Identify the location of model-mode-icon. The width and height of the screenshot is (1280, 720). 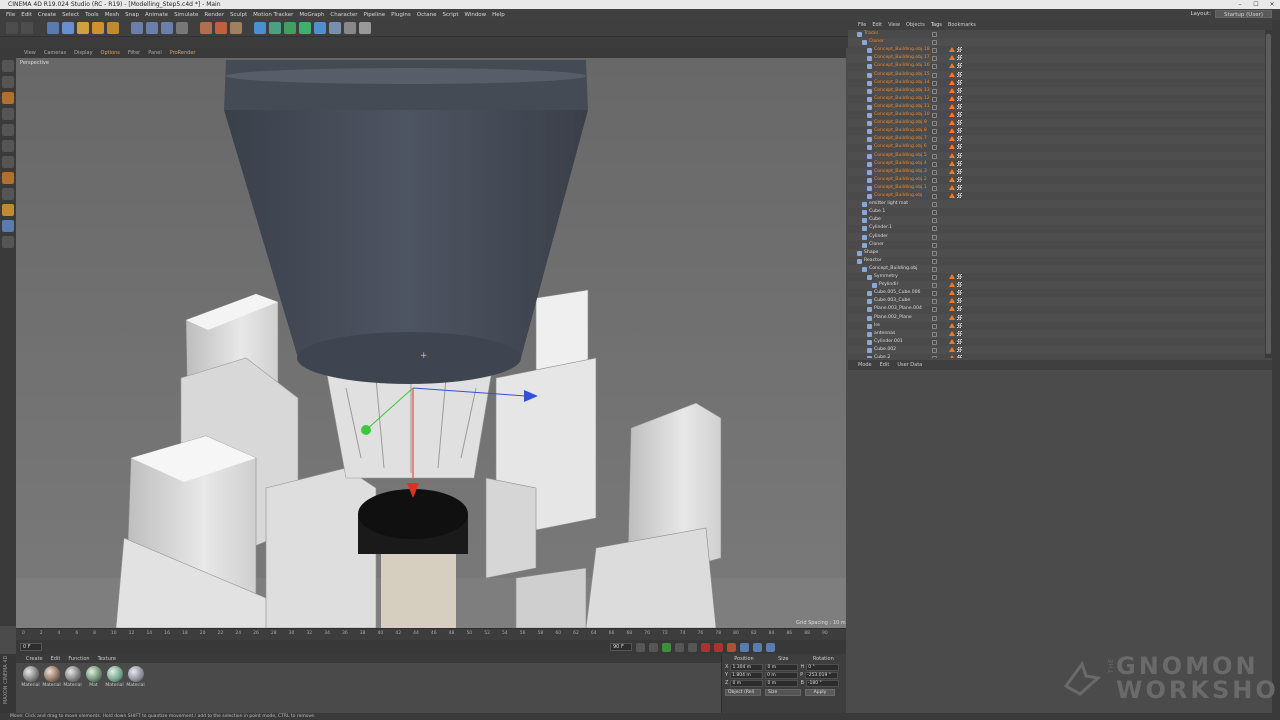
(8, 82).